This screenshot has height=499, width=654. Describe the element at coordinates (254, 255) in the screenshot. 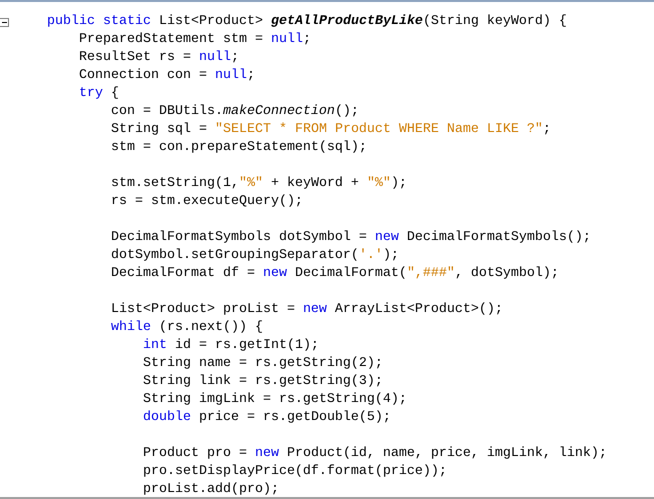

I see `code-line: dotSymbol.setGroupingSeparator('.');` at that location.